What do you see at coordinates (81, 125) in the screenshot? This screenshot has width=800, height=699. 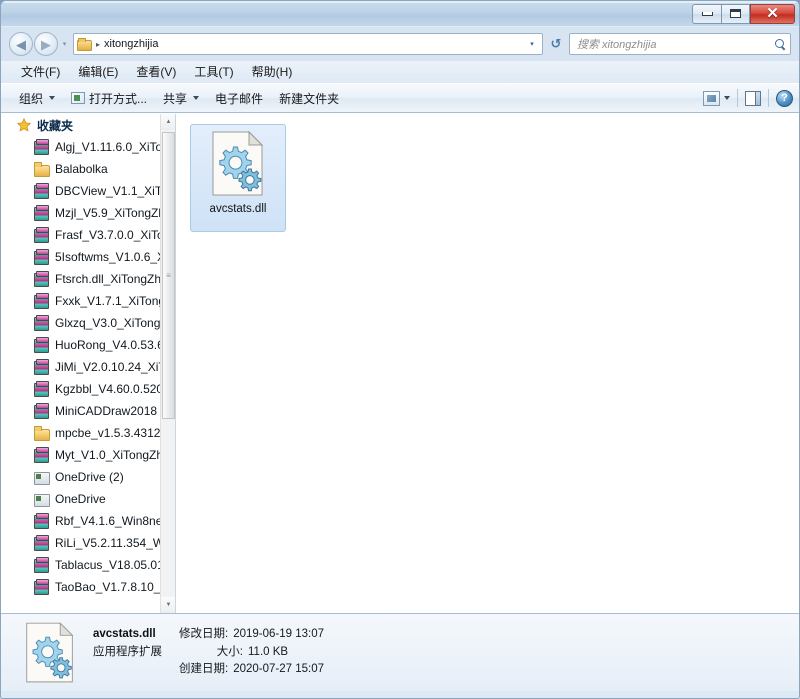 I see `favorites-header: 收藏夹` at bounding box center [81, 125].